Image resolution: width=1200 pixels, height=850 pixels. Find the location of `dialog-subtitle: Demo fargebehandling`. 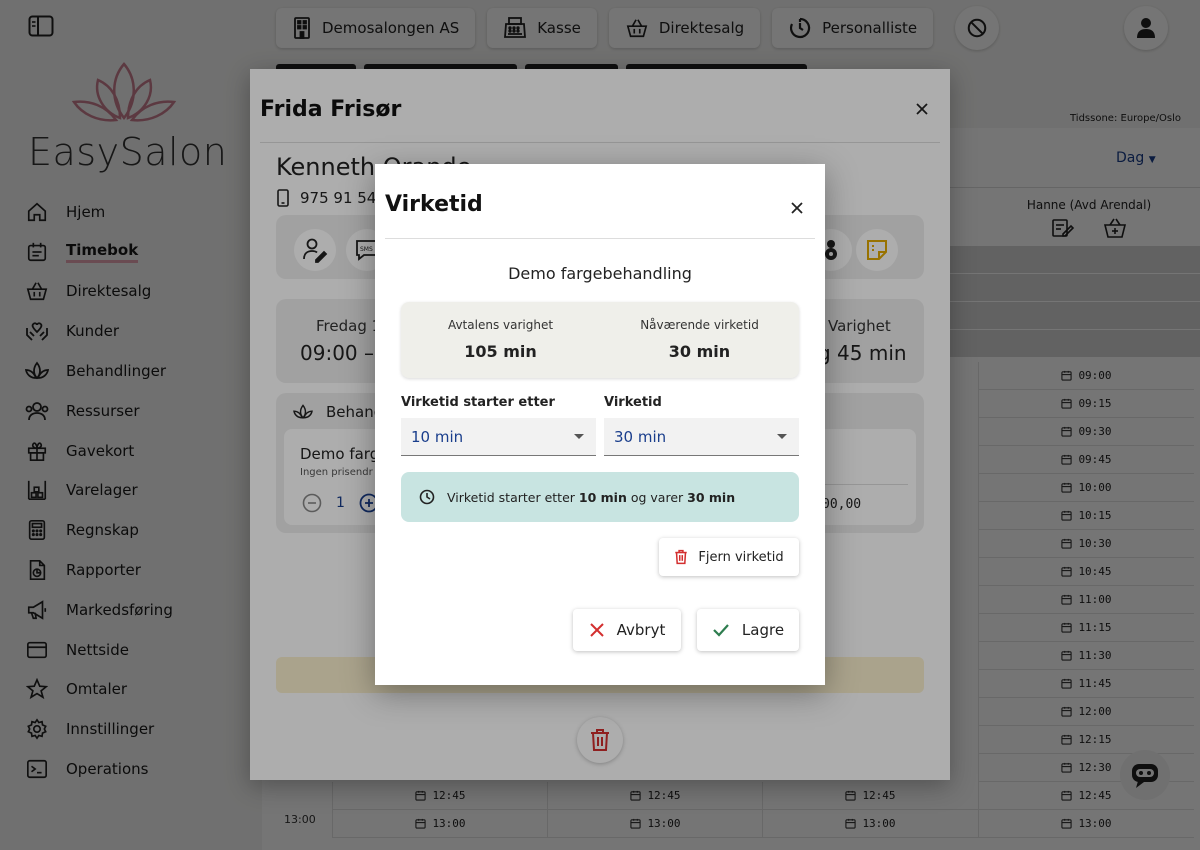

dialog-subtitle: Demo fargebehandling is located at coordinates (600, 273).